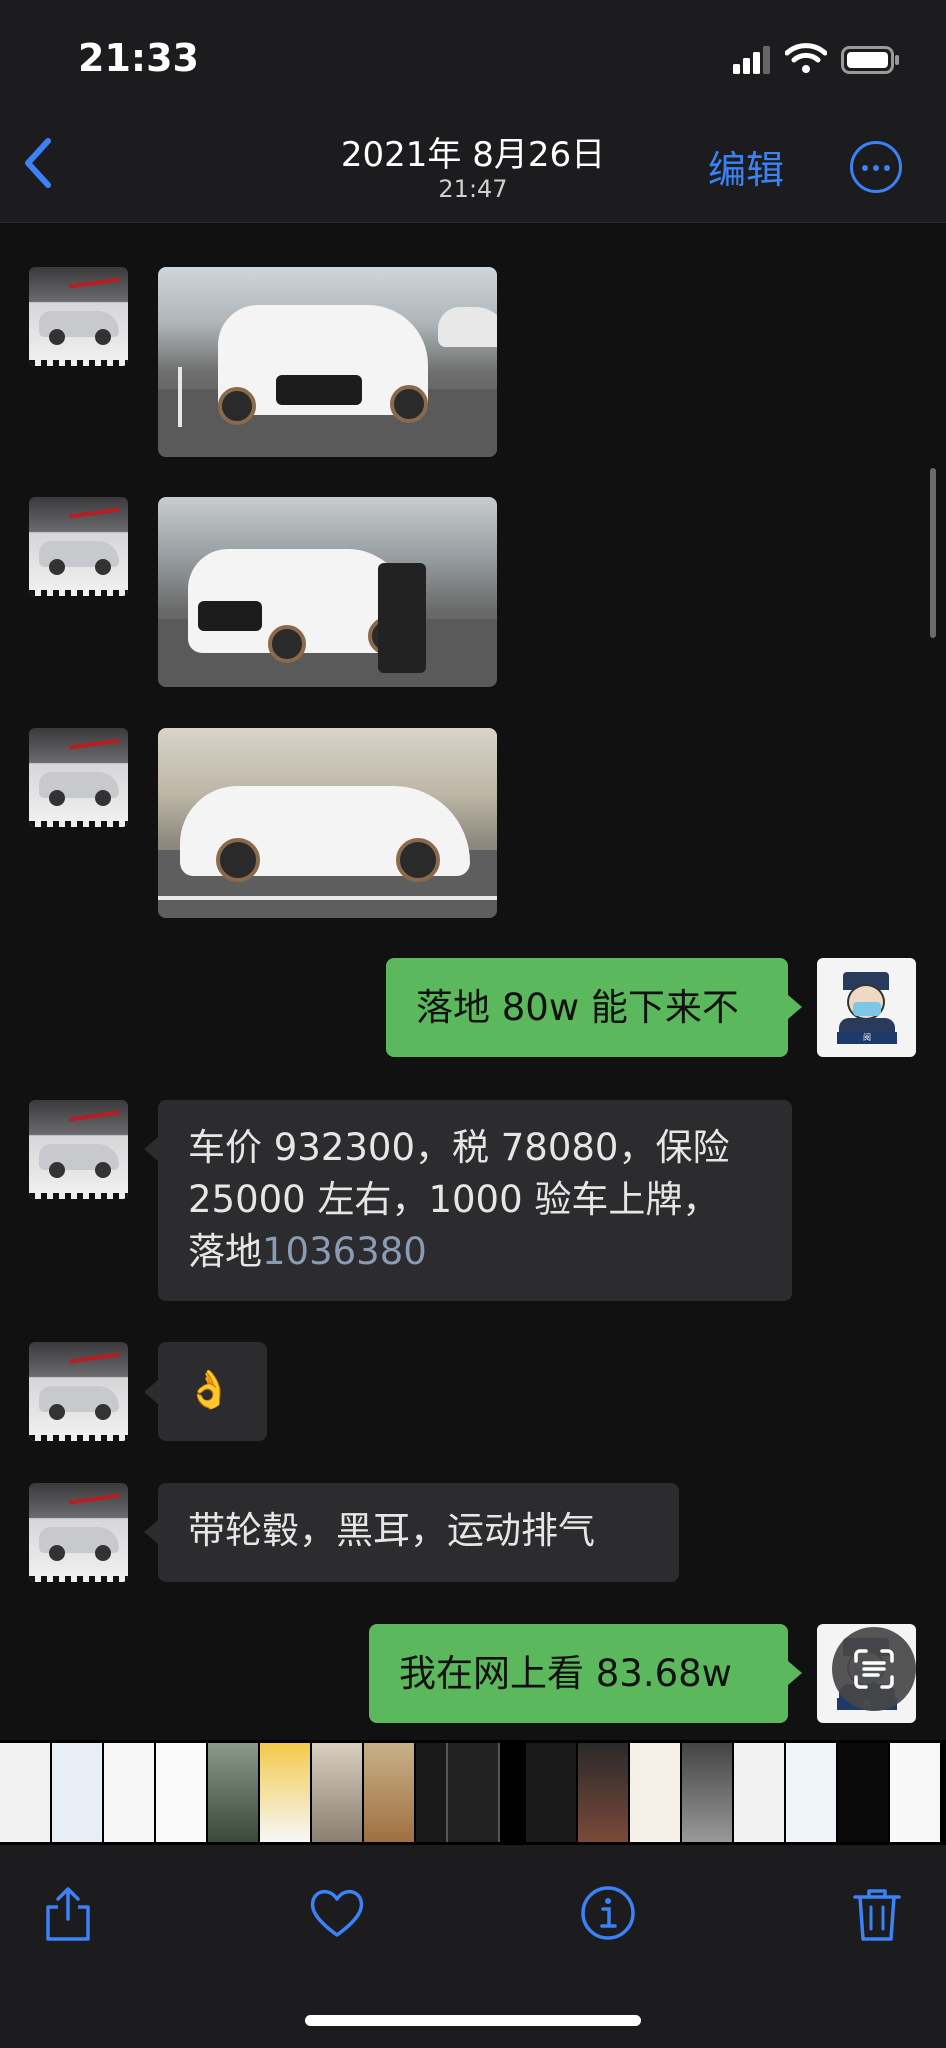 This screenshot has width=946, height=2048. What do you see at coordinates (473, 189) in the screenshot?
I see `header-time: 21:47` at bounding box center [473, 189].